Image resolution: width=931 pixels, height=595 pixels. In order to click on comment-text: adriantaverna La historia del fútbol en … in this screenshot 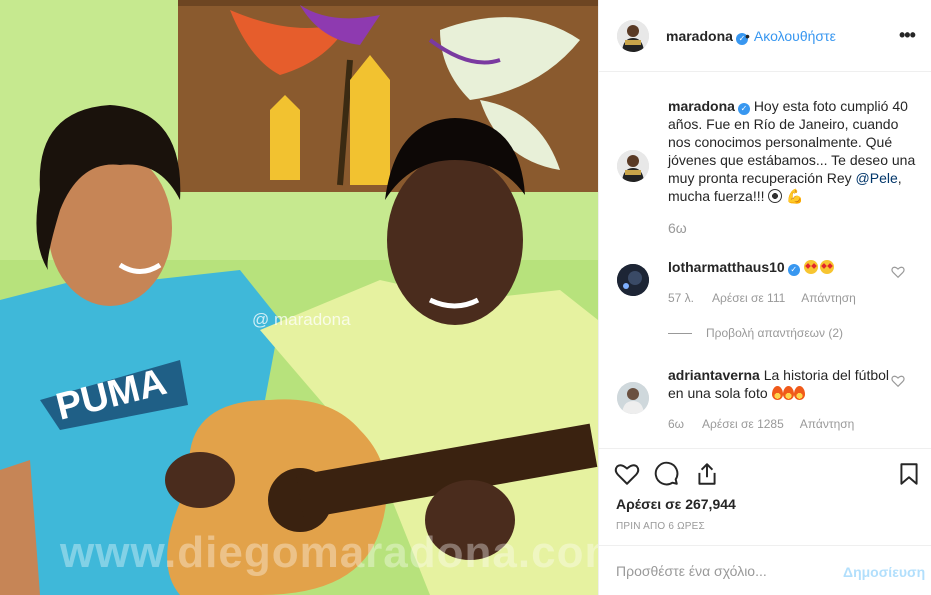, I will do `click(780, 384)`.